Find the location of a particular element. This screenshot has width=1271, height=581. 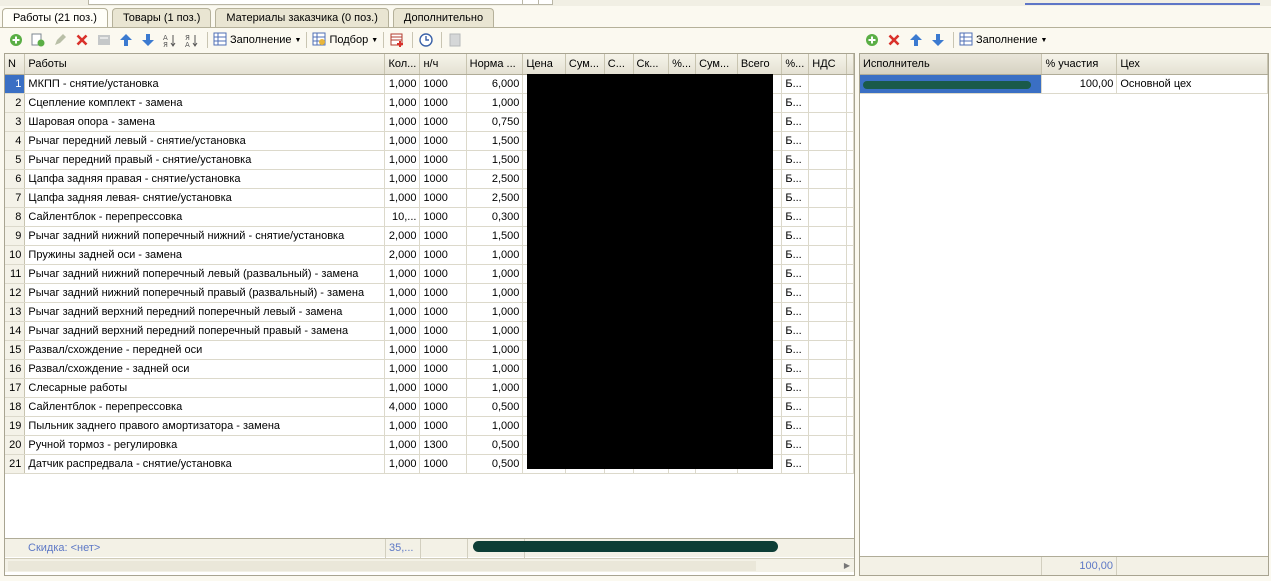

work-name-cell: Сайлентблок - перепрессовка is located at coordinates (205, 407).